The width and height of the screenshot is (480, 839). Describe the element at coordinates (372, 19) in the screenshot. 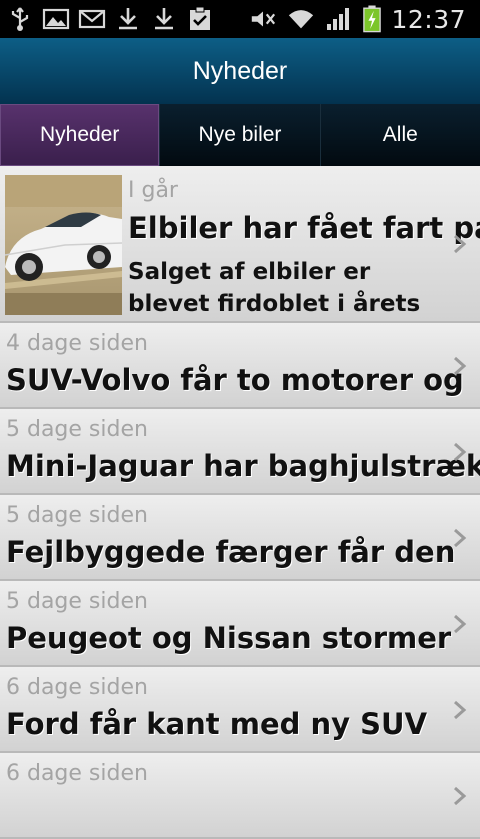

I see `battery-charging-icon` at that location.